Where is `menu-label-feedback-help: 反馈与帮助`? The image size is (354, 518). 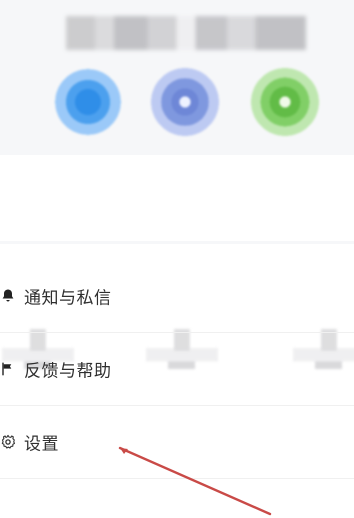 menu-label-feedback-help: 反馈与帮助 is located at coordinates (68, 371).